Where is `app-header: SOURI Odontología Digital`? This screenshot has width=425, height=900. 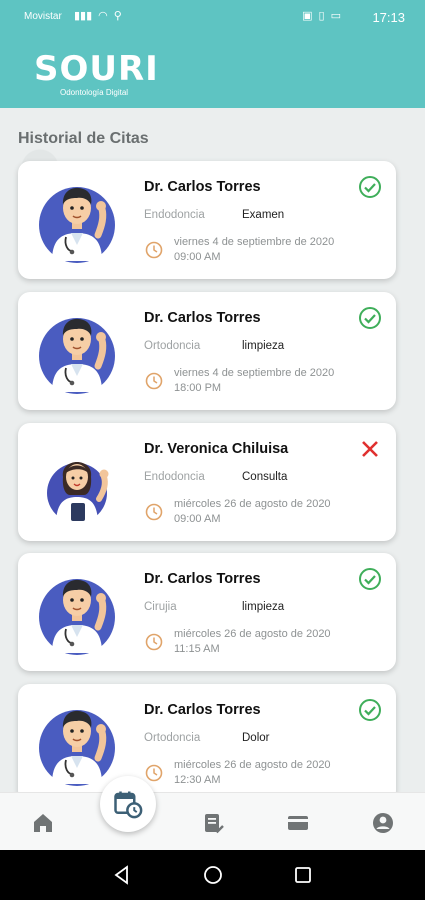
app-header: SOURI Odontología Digital is located at coordinates (212, 72).